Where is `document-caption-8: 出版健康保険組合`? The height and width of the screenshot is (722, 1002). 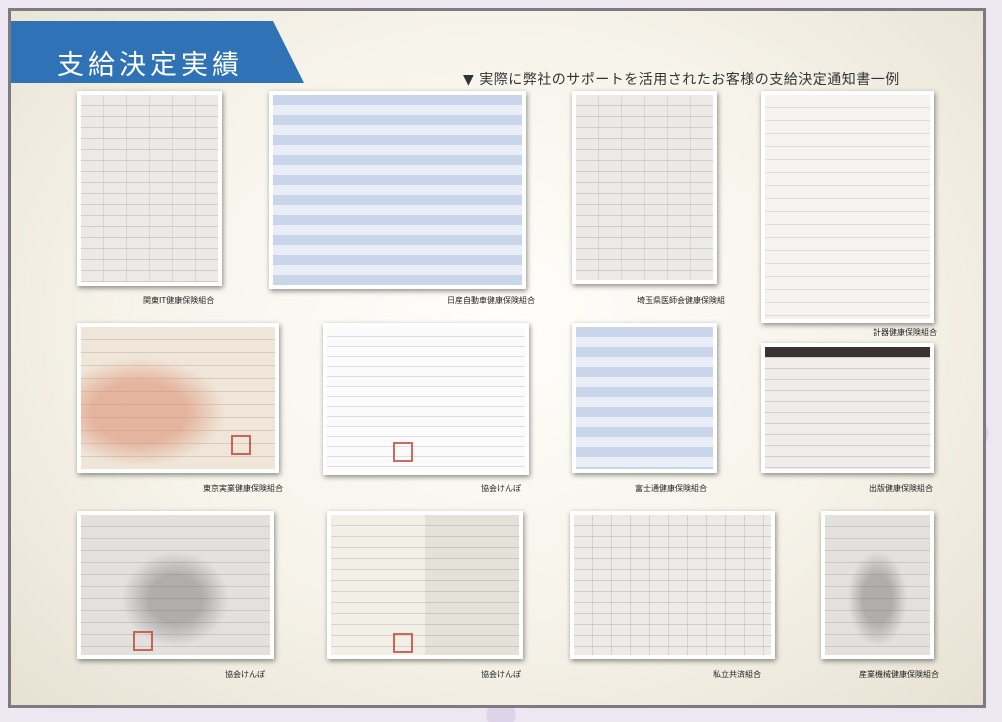
document-caption-8: 出版健康保険組合 is located at coordinates (901, 488).